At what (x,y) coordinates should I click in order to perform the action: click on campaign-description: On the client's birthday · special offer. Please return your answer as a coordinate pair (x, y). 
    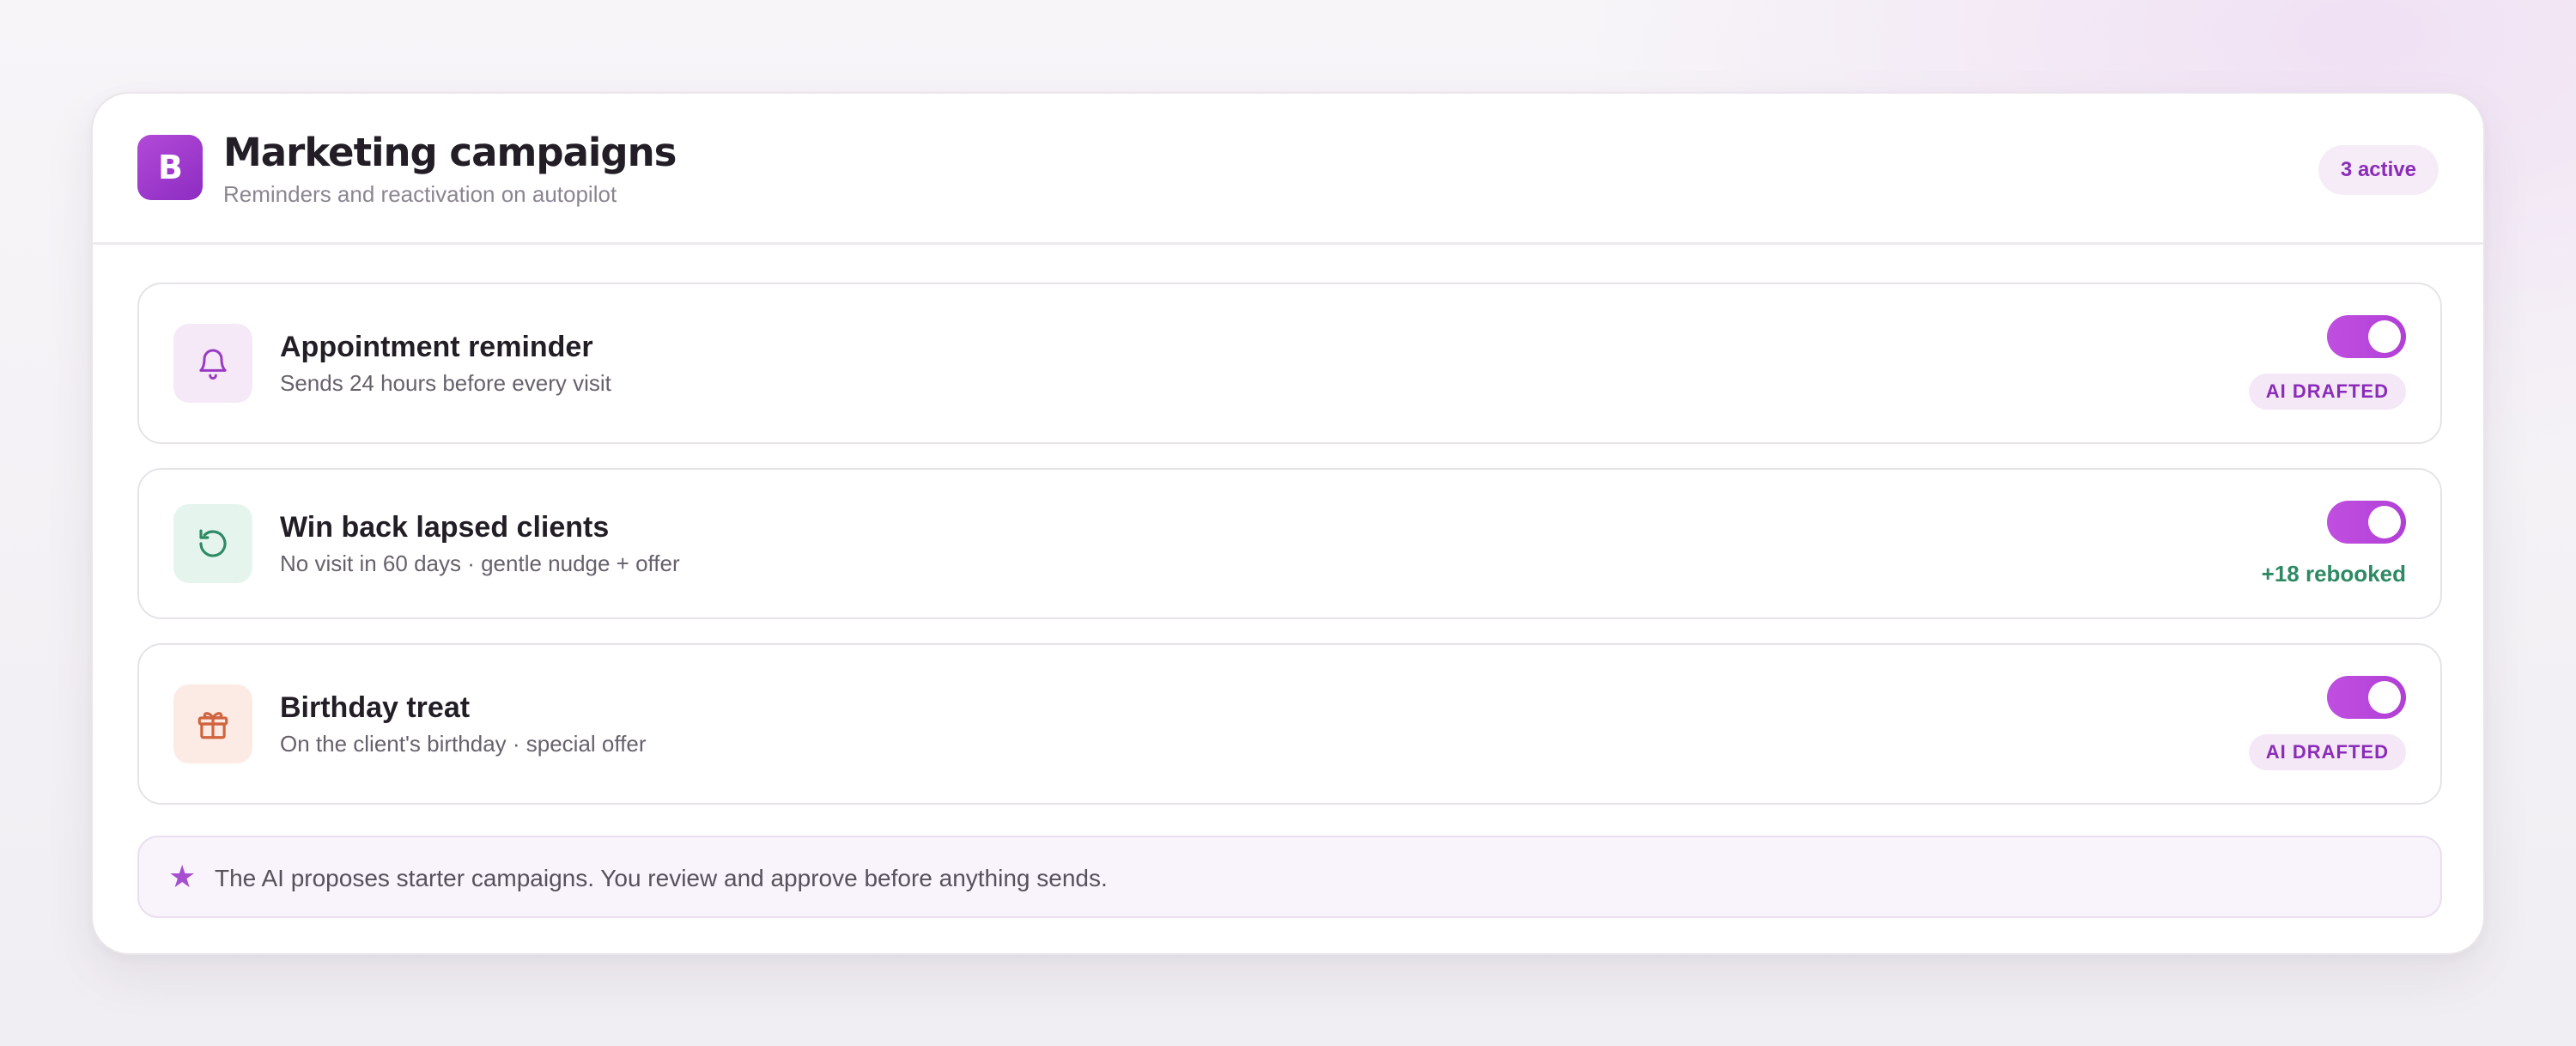
    Looking at the image, I should click on (463, 744).